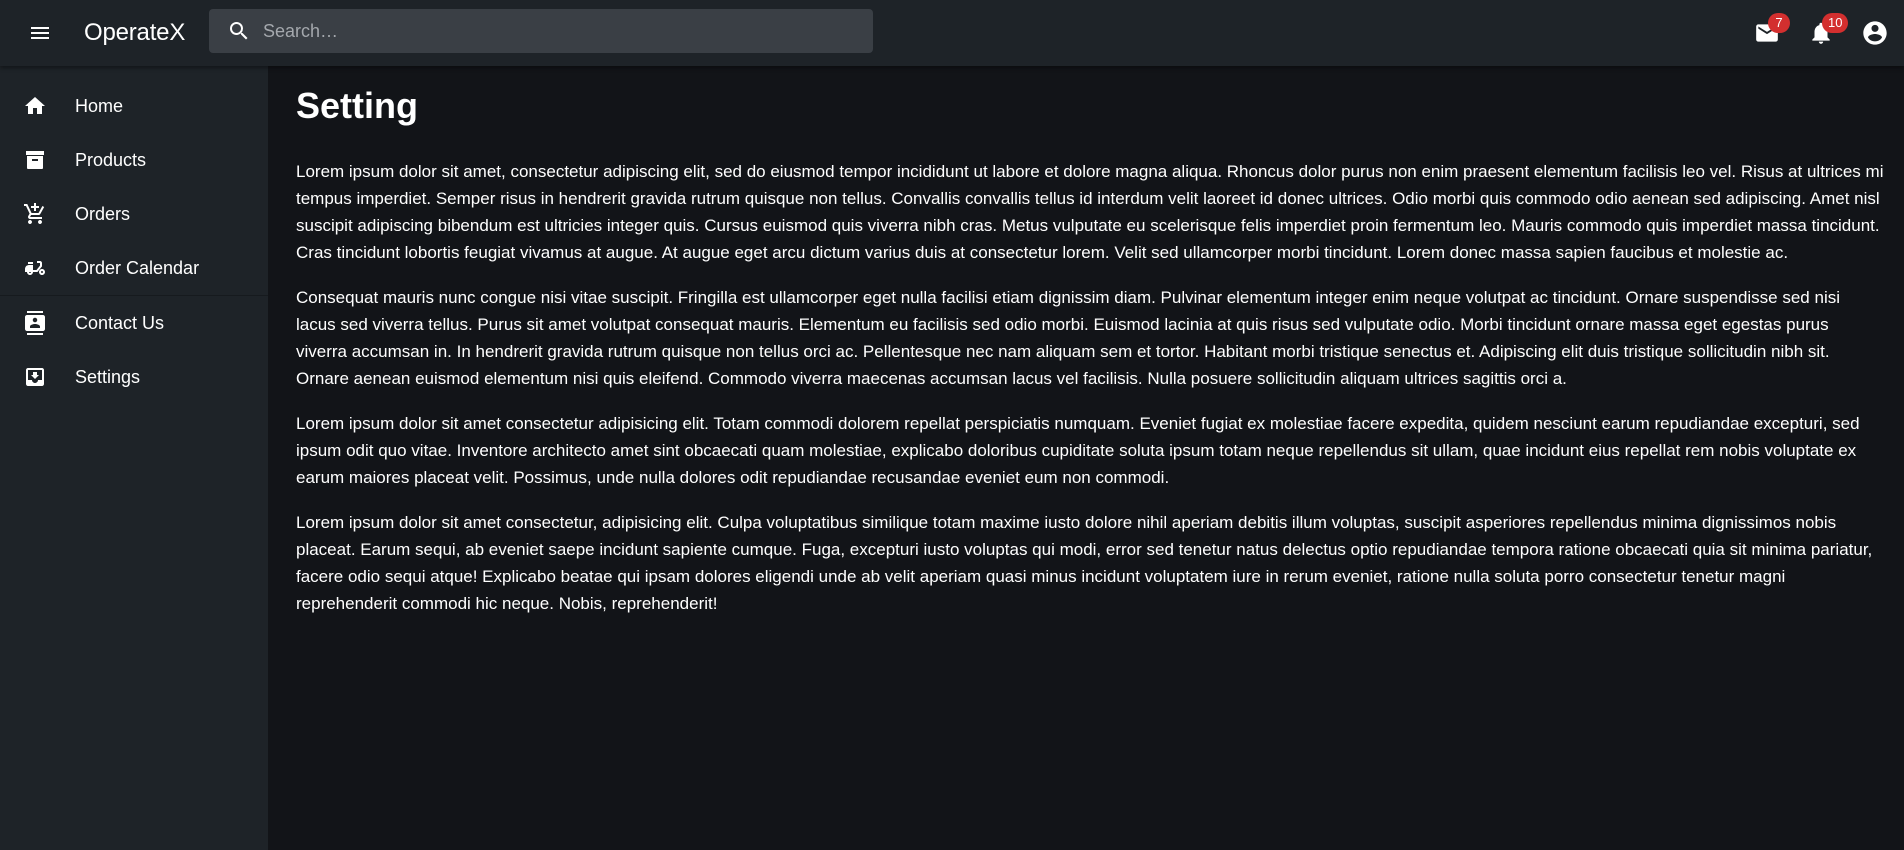 The height and width of the screenshot is (850, 1904). What do you see at coordinates (135, 32) in the screenshot?
I see `app-title: OperateX` at bounding box center [135, 32].